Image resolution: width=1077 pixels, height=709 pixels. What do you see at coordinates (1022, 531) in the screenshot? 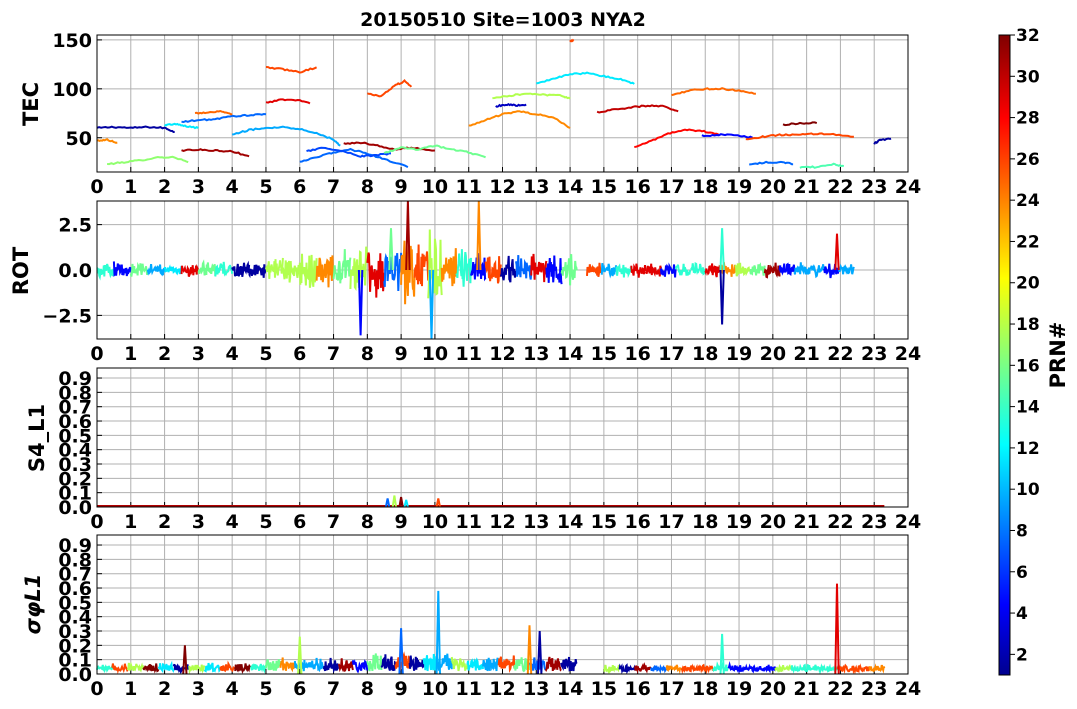
I see `colorbar-tick-label: 8` at bounding box center [1022, 531].